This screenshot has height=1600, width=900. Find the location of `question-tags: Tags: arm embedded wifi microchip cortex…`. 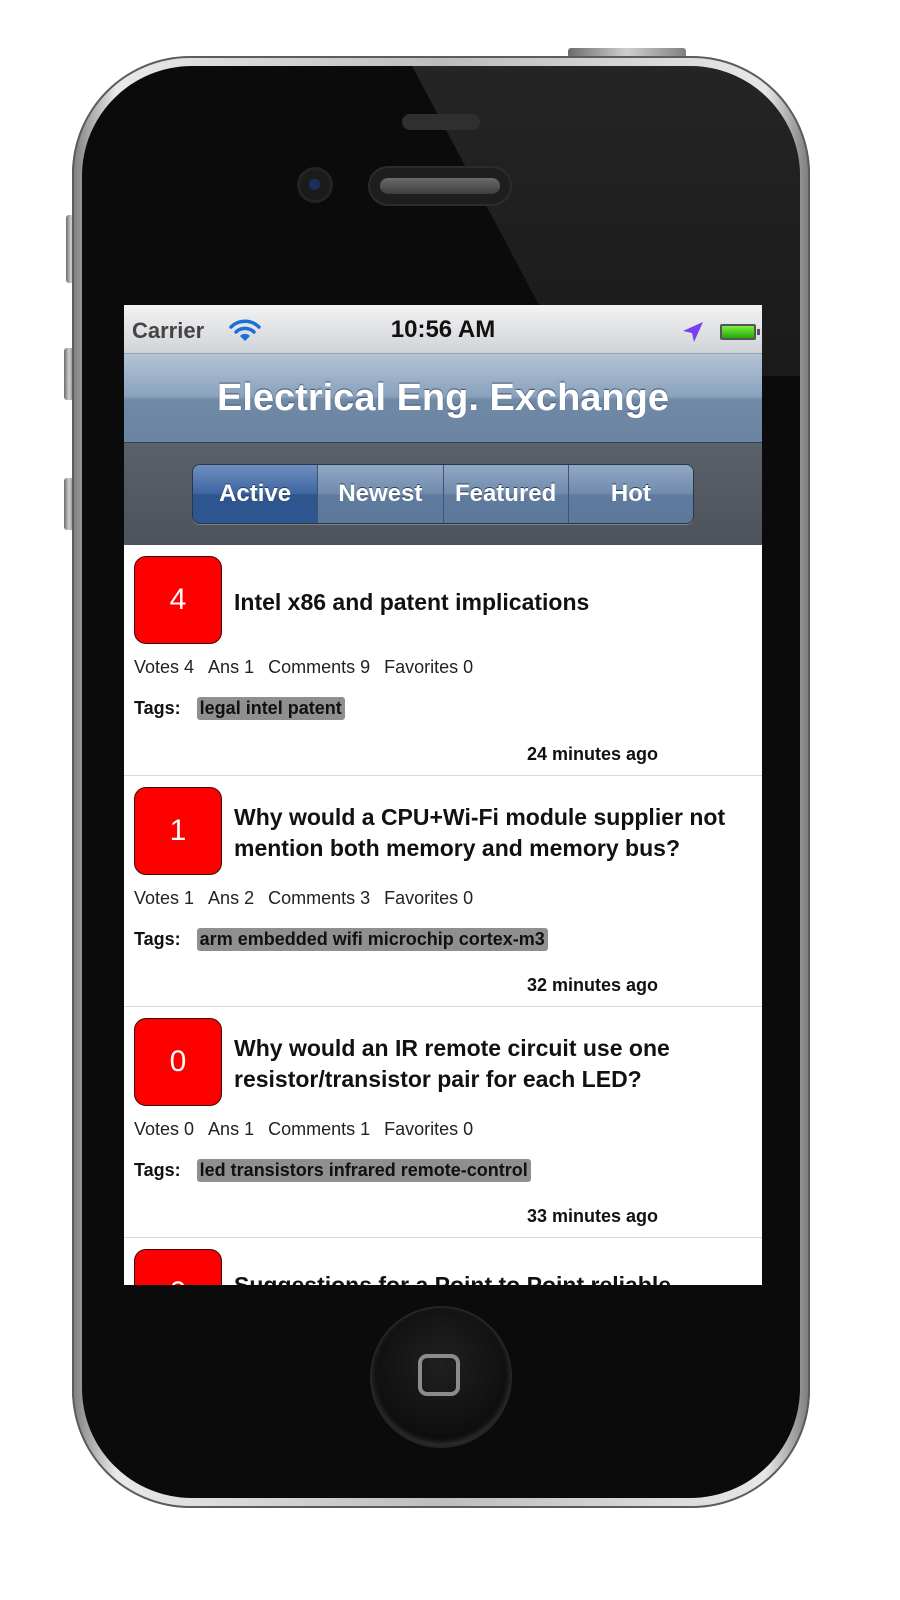

question-tags: Tags: arm embedded wifi microchip cortex… is located at coordinates (341, 939).